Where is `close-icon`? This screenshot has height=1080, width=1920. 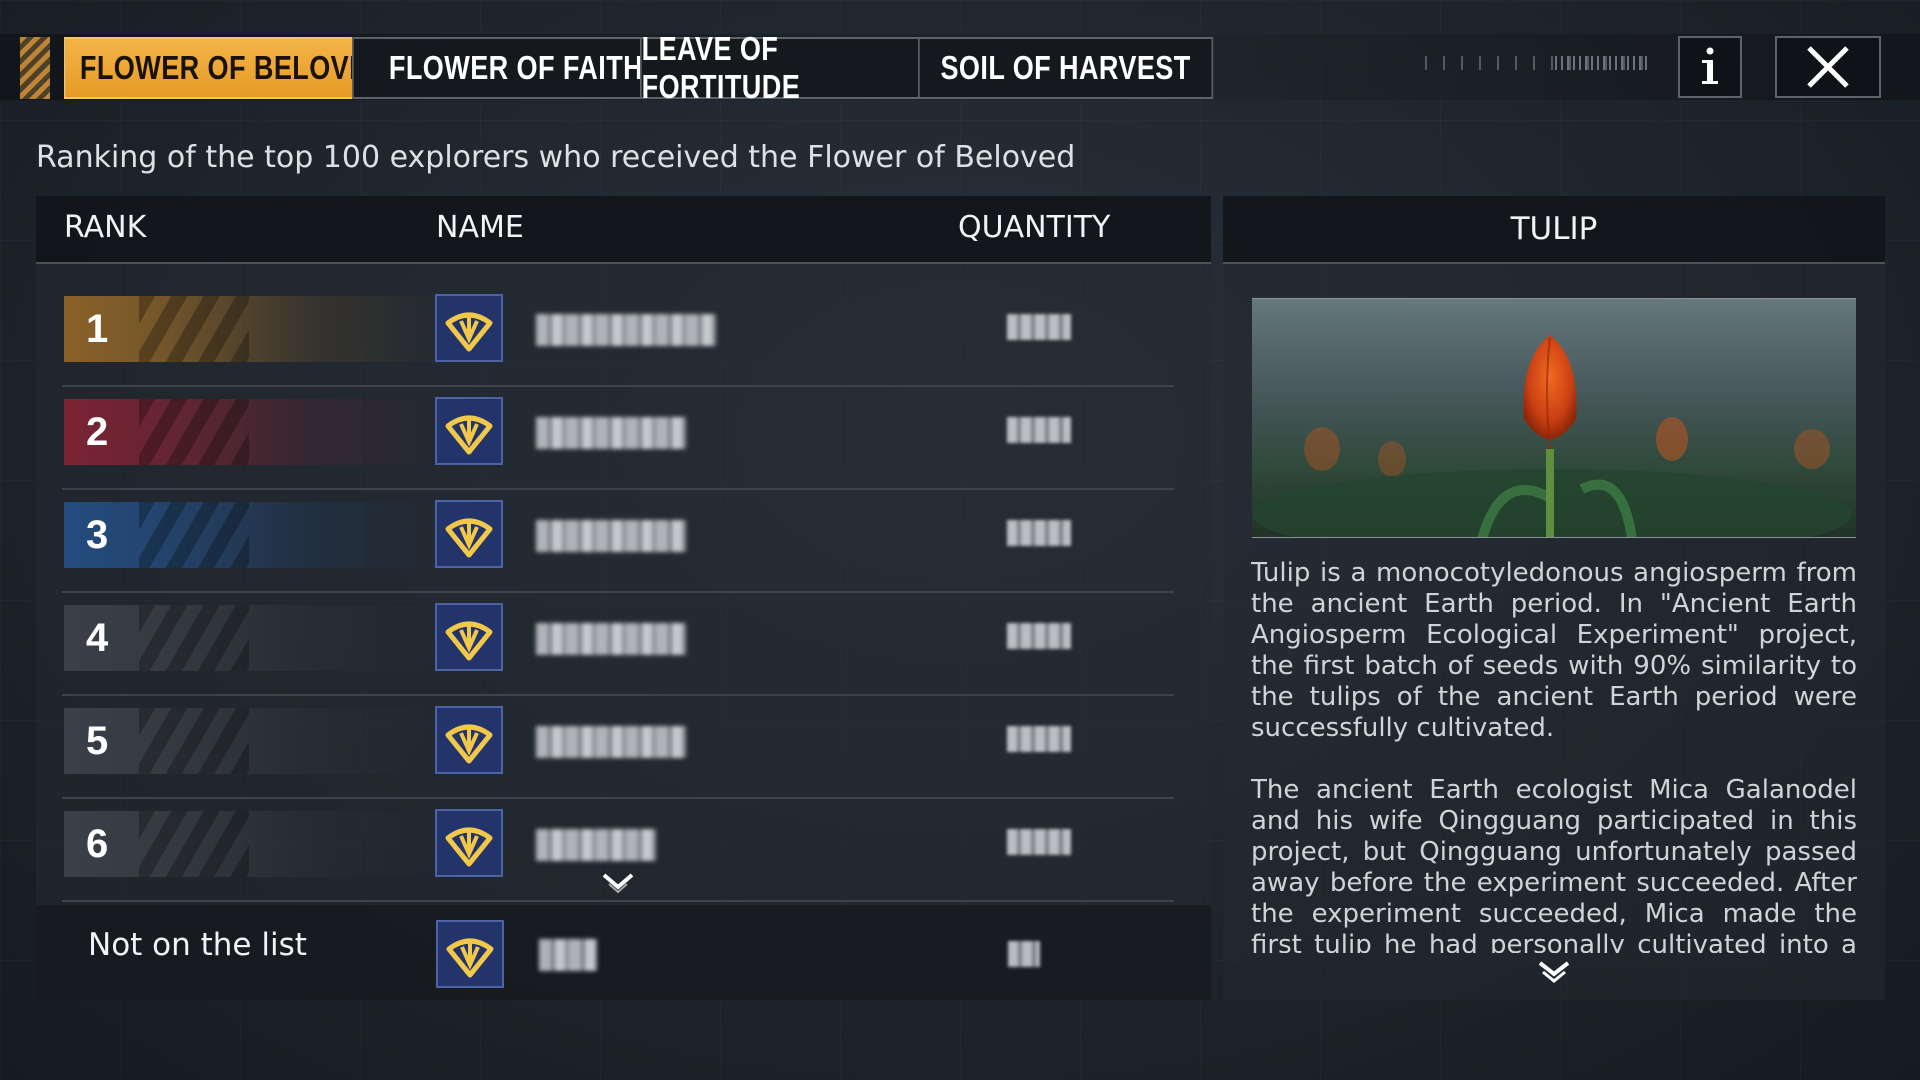
close-icon is located at coordinates (1828, 67).